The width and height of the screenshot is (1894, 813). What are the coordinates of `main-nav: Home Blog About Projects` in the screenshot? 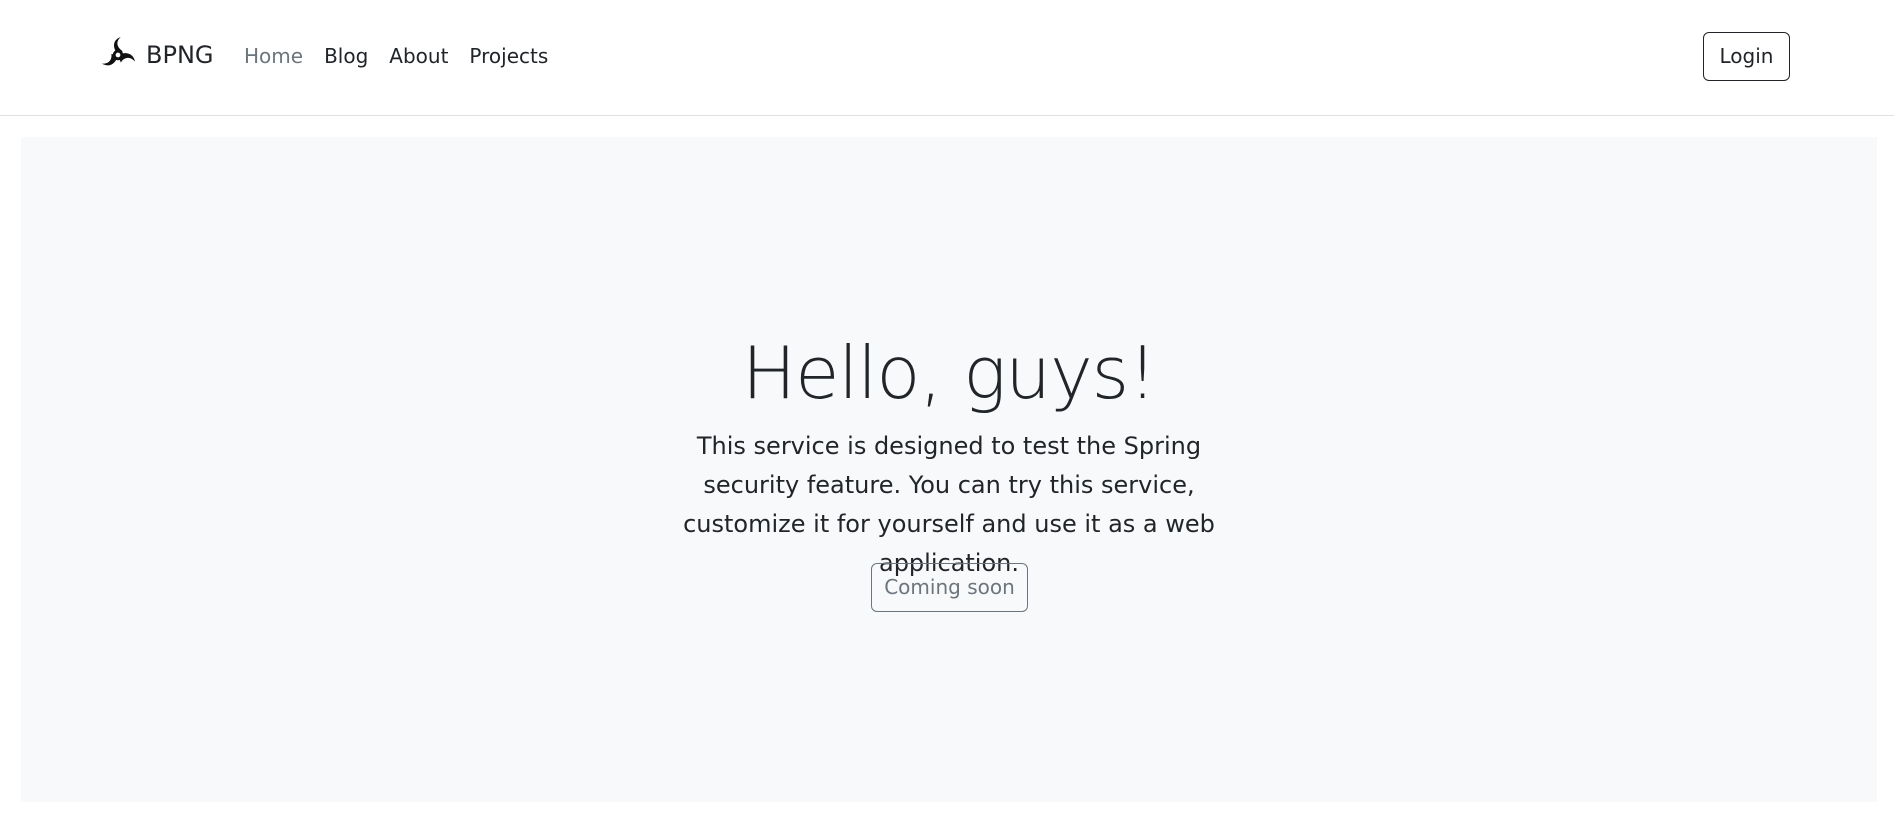 It's located at (406, 56).